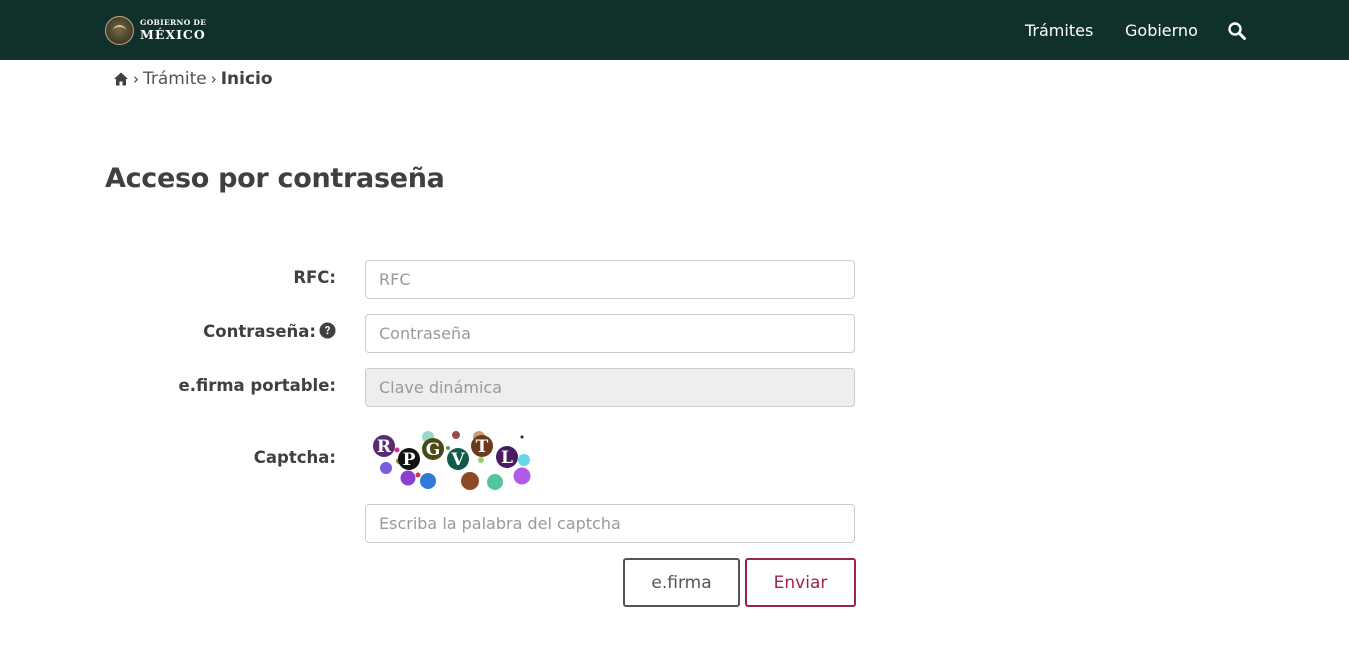 The image size is (1349, 662). I want to click on password-label: Contraseña:, so click(269, 331).